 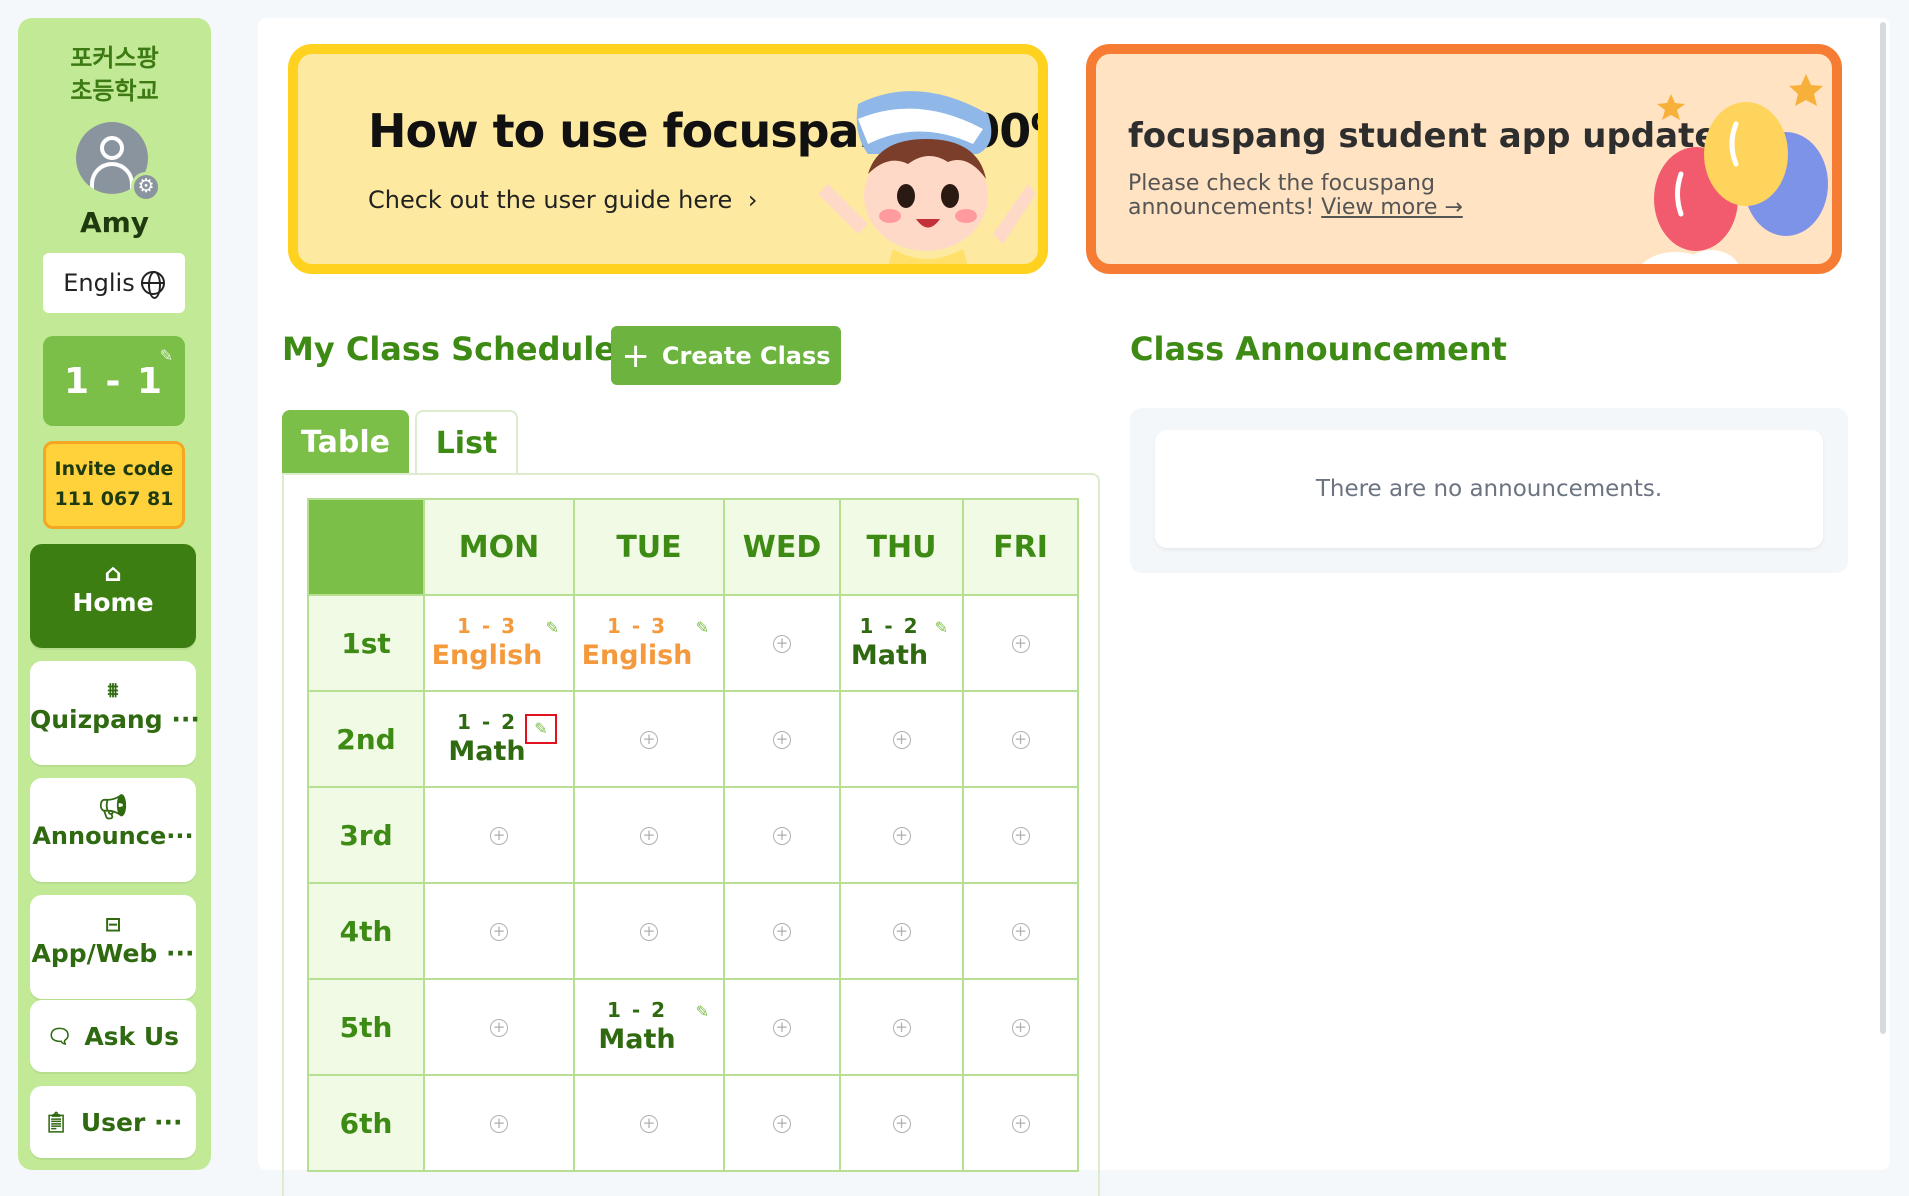 I want to click on username: Amy, so click(x=114, y=222).